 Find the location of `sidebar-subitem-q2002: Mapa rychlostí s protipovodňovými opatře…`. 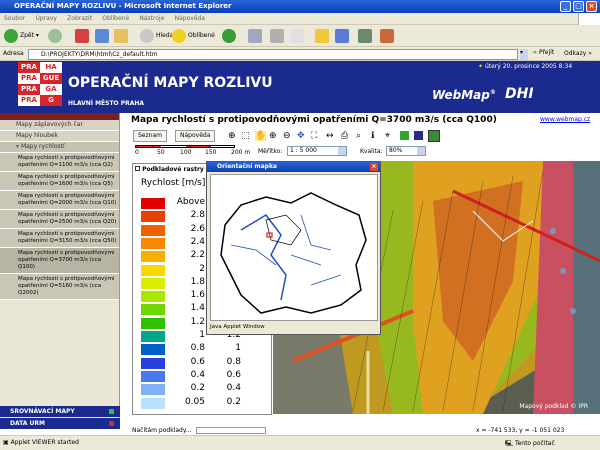

sidebar-subitem-q2002: Mapa rychlostí s protipovodňovými opatře… is located at coordinates (59, 287).